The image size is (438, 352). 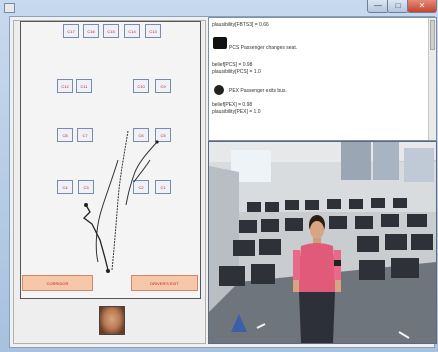 I want to click on log-line: plausibility[PEX] = 1.0, so click(x=236, y=112).